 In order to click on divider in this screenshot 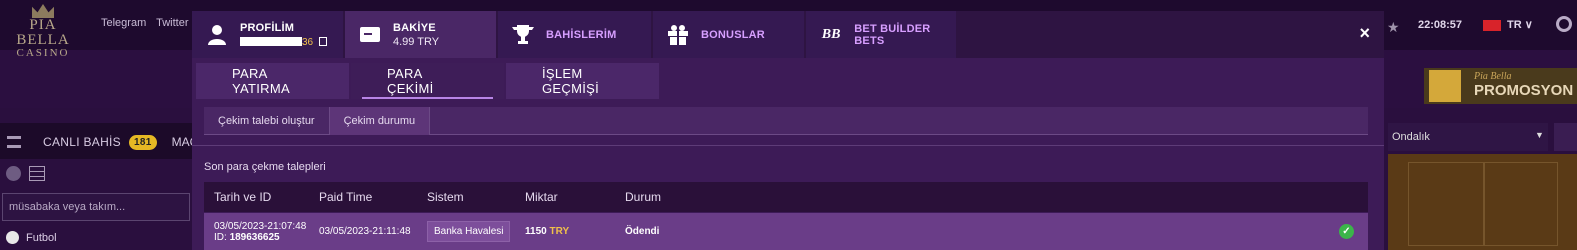, I will do `click(788, 145)`.